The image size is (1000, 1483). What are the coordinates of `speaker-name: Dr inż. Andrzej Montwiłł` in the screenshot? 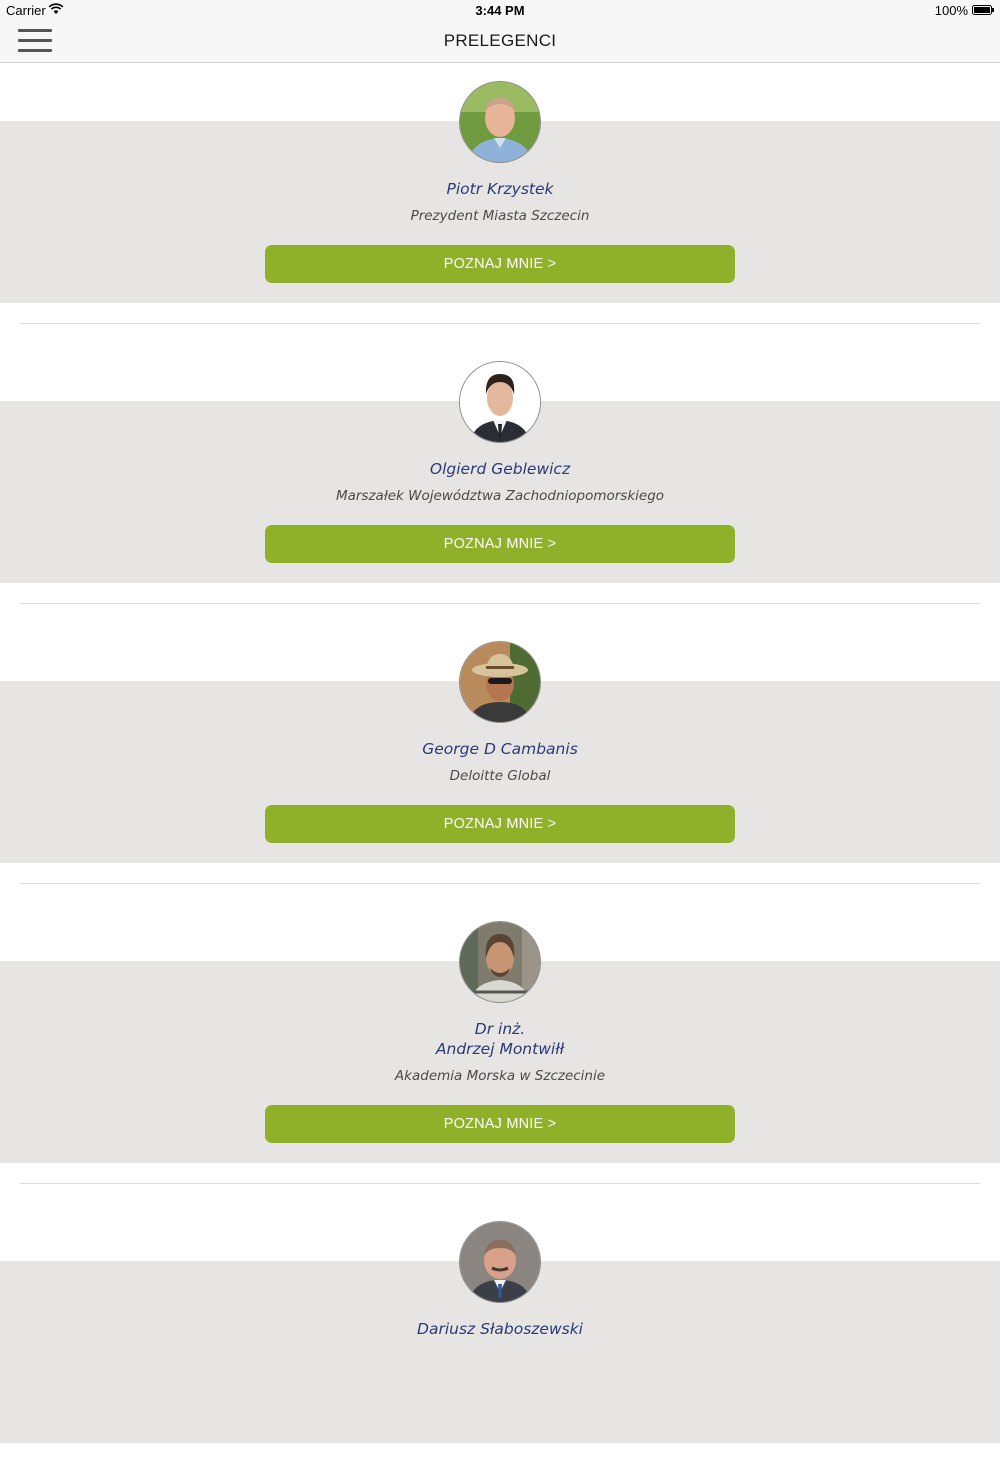 It's located at (500, 1039).